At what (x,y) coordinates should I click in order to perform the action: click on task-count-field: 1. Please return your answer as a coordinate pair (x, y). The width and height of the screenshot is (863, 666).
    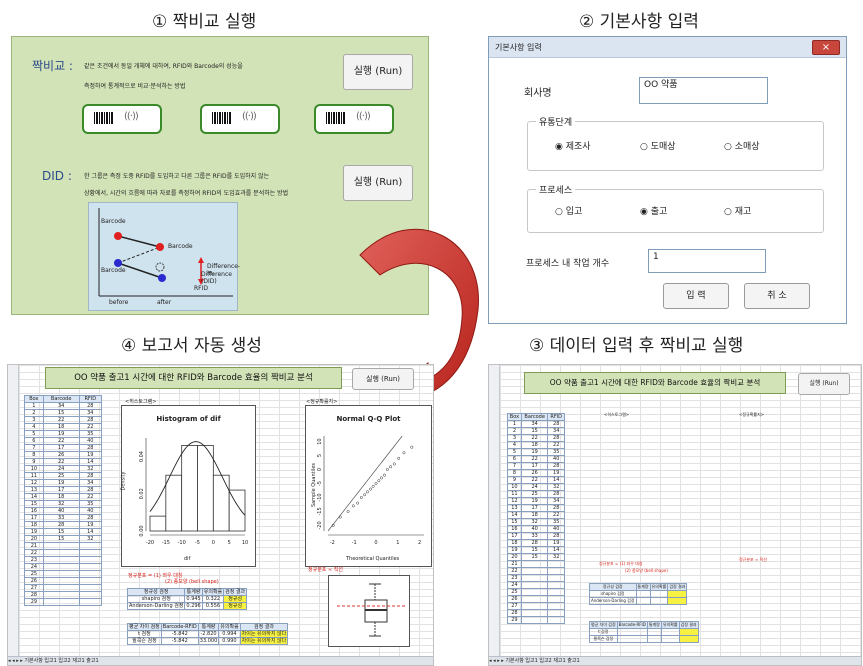
    Looking at the image, I should click on (707, 261).